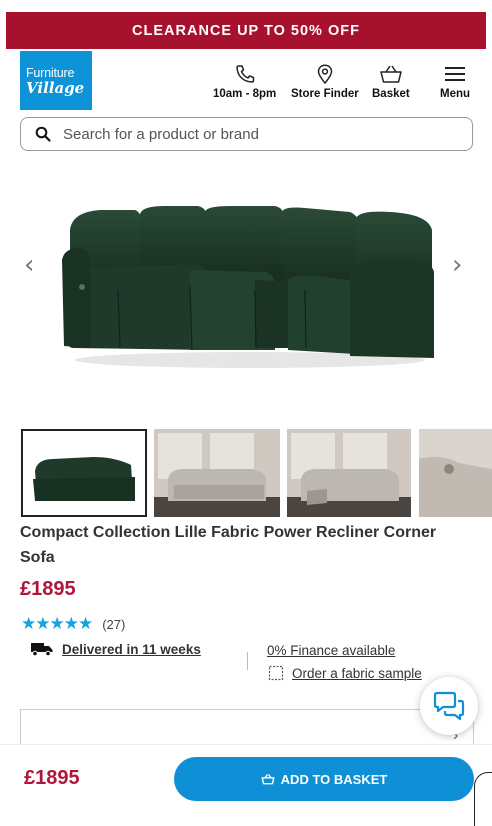  I want to click on fabric-sample-link: Order a fabric sample, so click(345, 673).